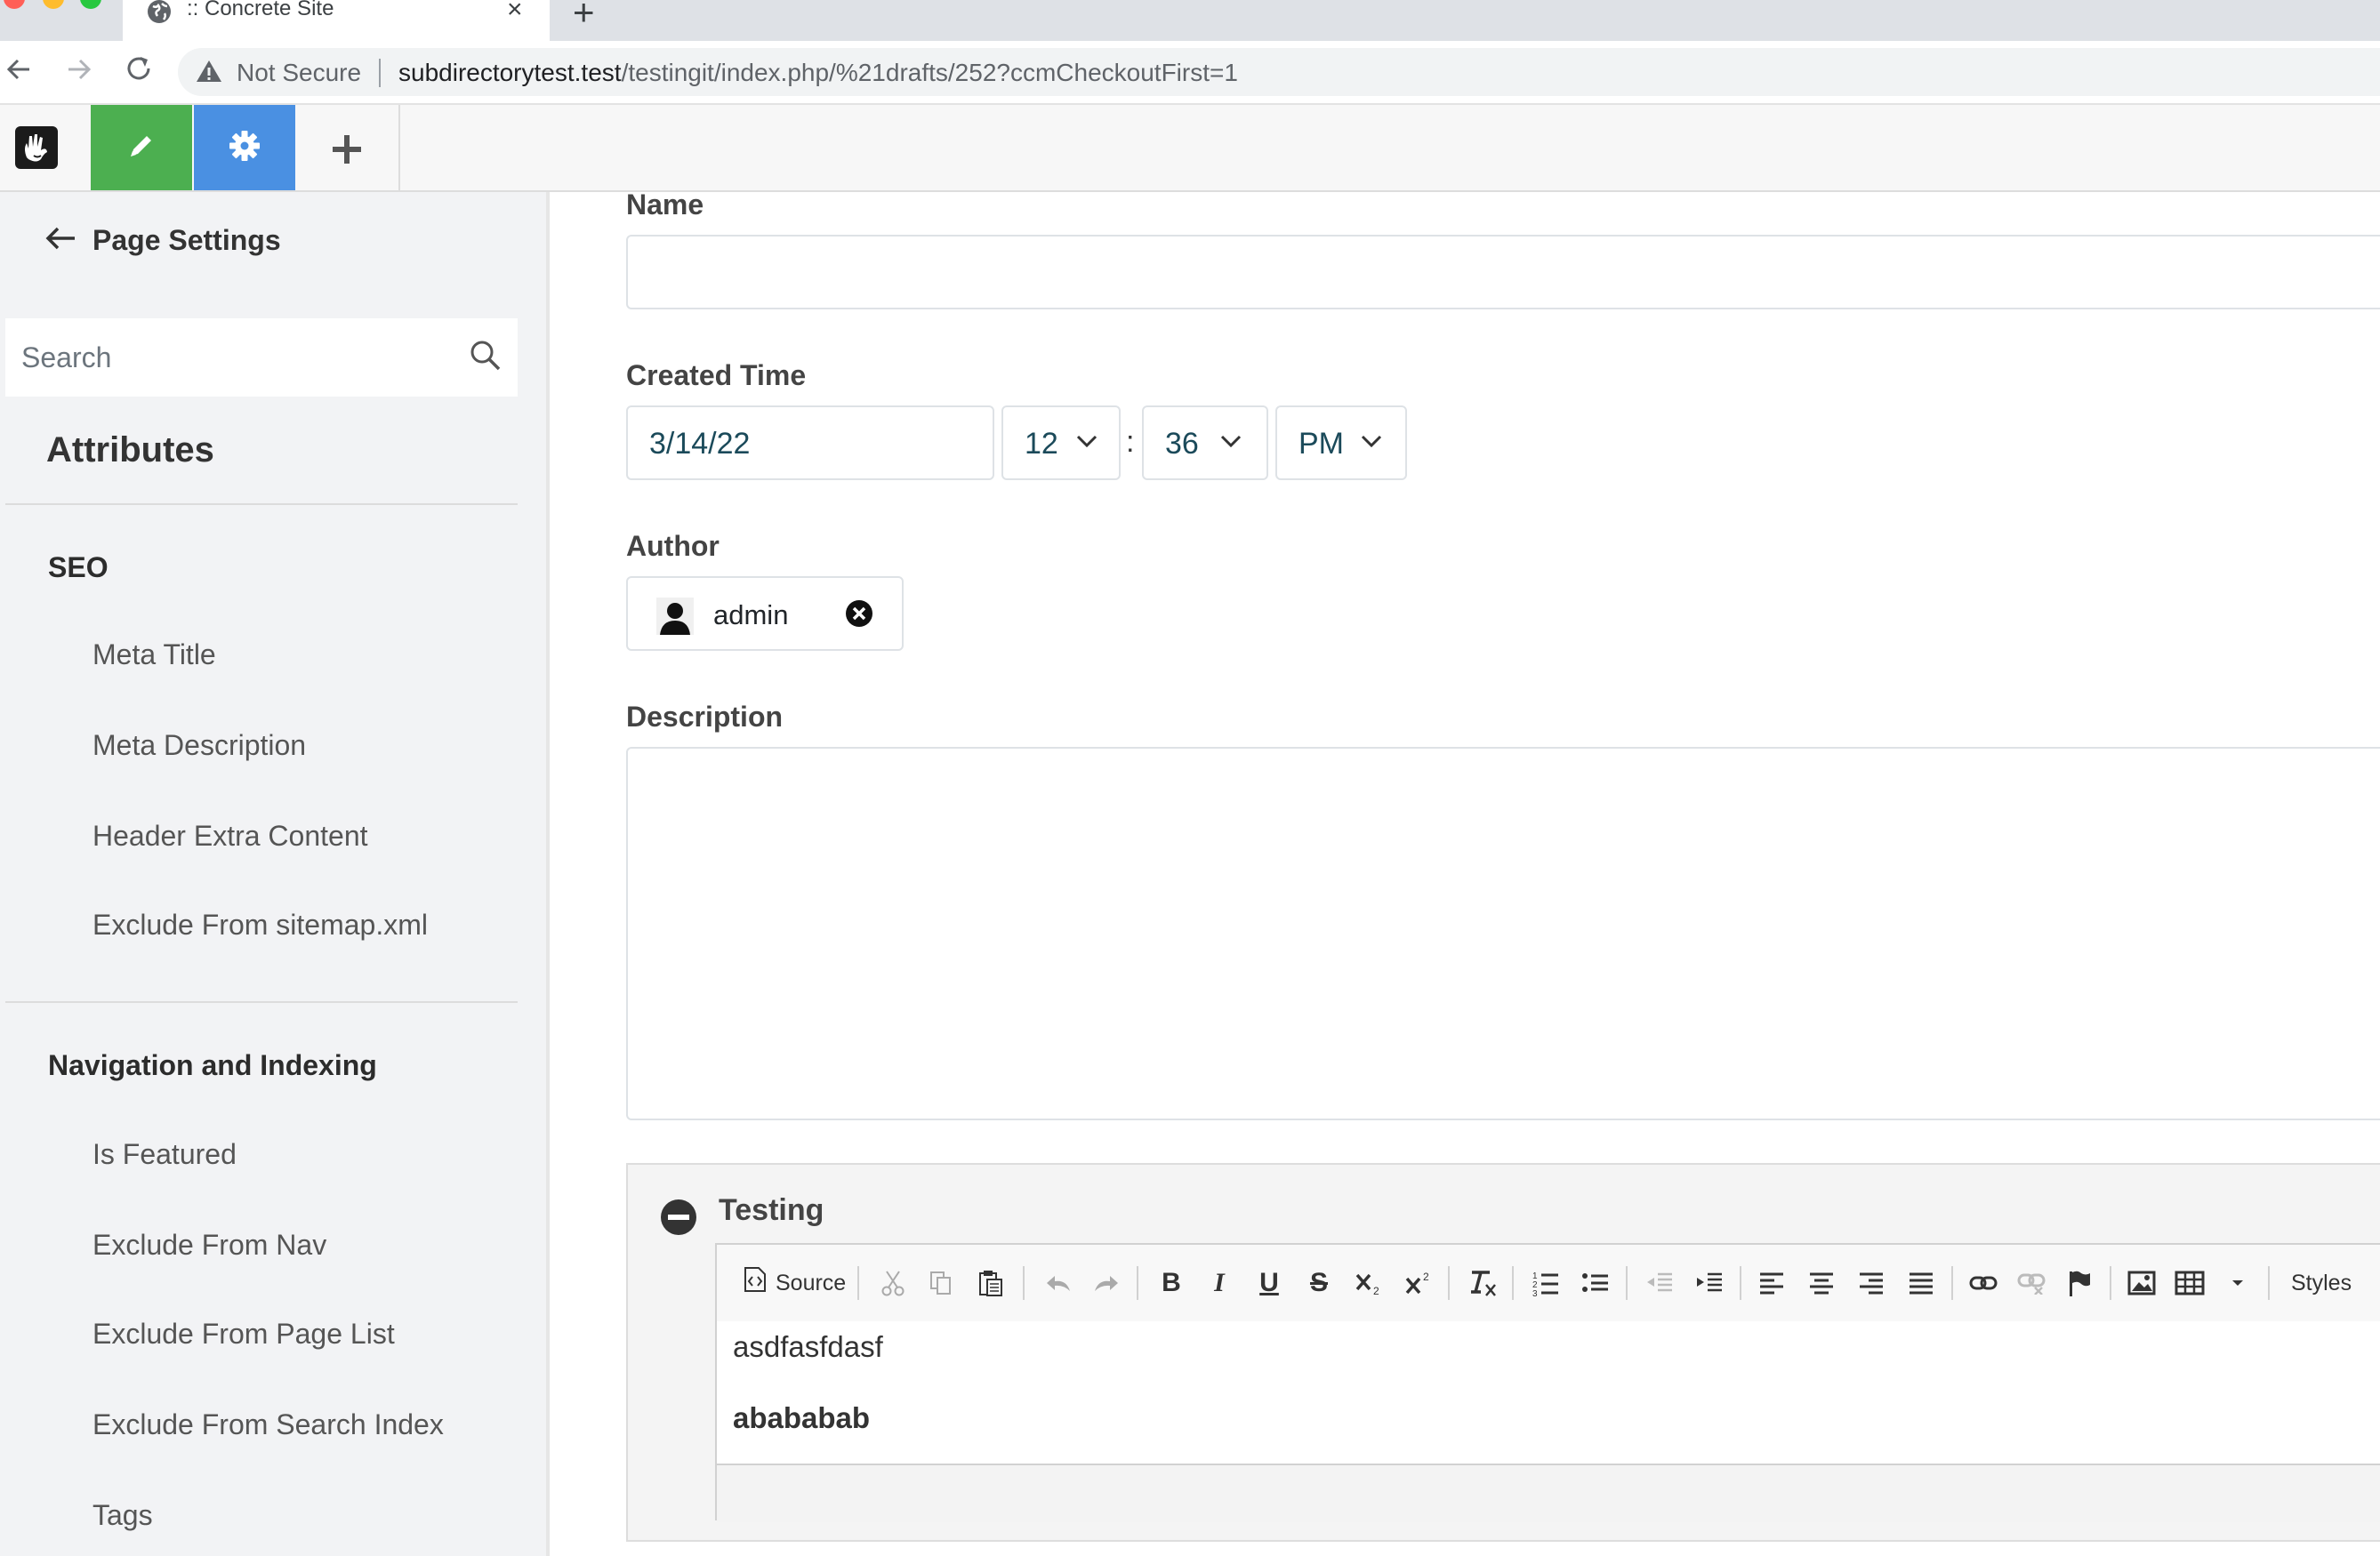 The image size is (2380, 1556). I want to click on dropdown-caret-icon, so click(2237, 1283).